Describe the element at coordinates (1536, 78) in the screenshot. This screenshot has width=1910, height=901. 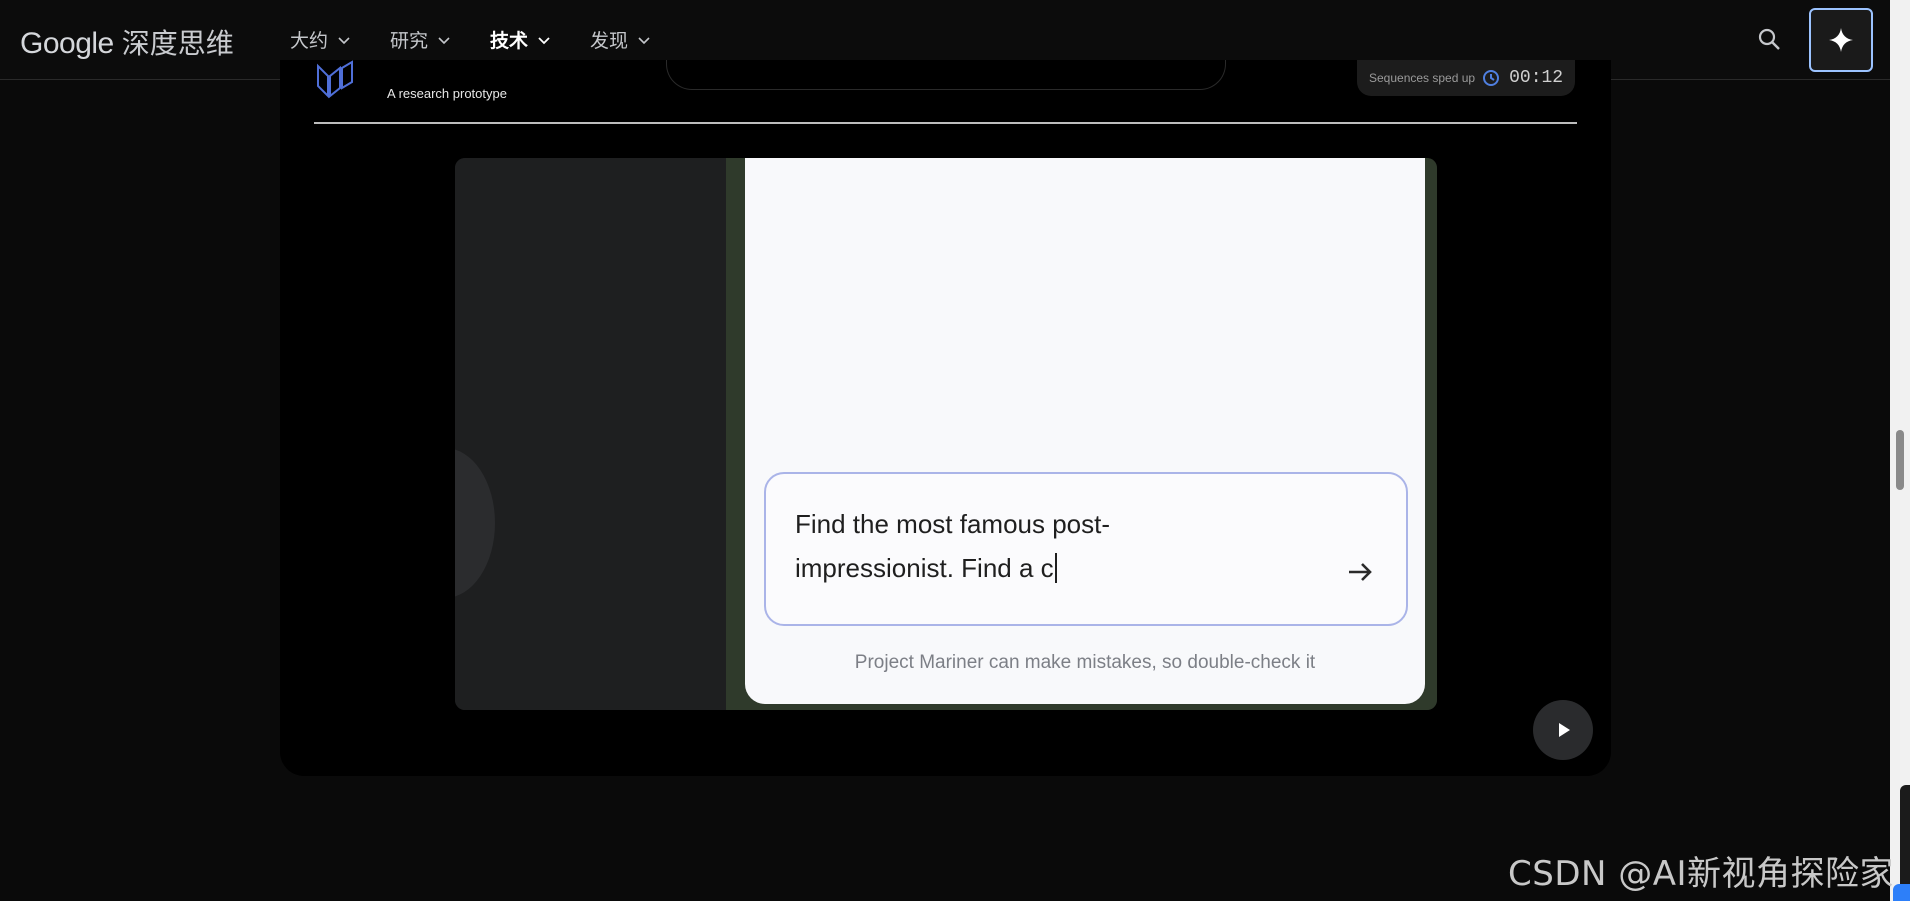
I see `timer-value: 00:12` at that location.